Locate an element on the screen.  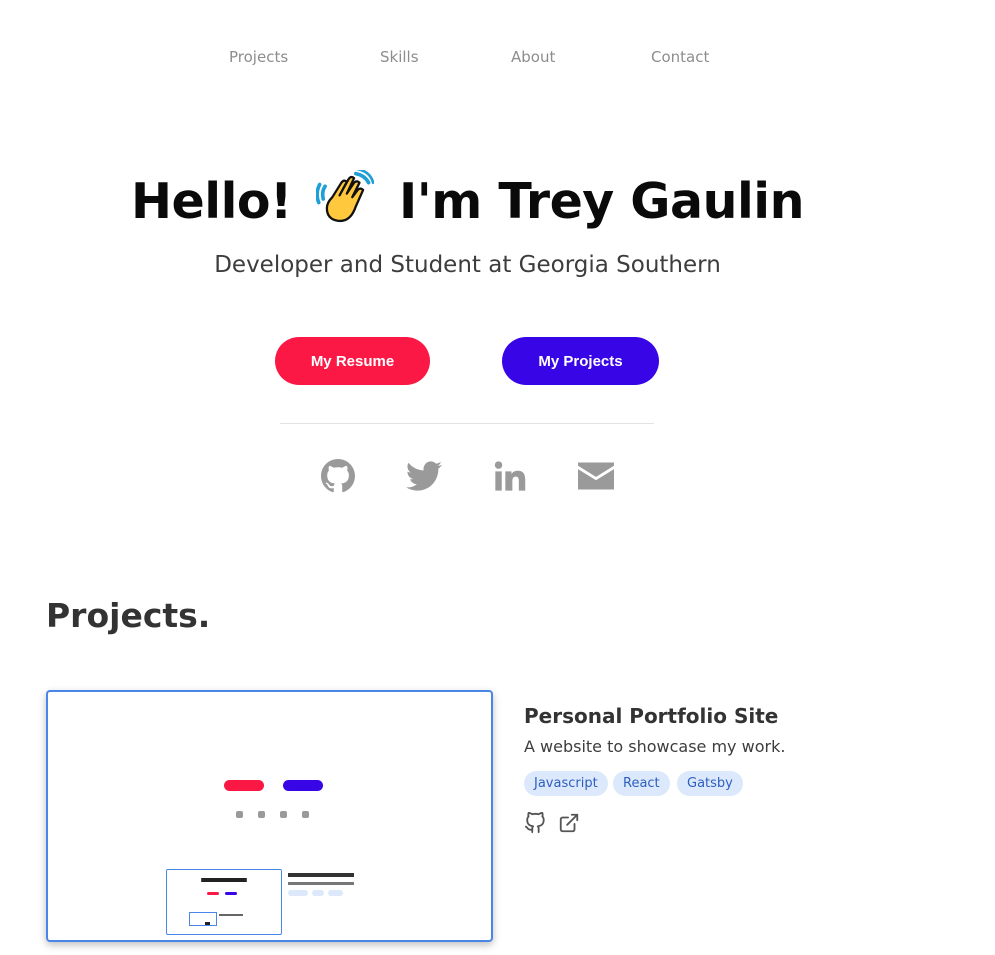
linkedin-icon is located at coordinates (510, 476).